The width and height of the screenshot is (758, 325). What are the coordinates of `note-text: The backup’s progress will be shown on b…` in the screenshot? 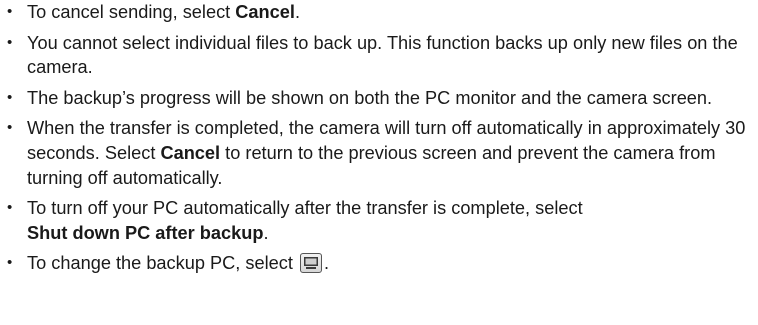 It's located at (370, 97).